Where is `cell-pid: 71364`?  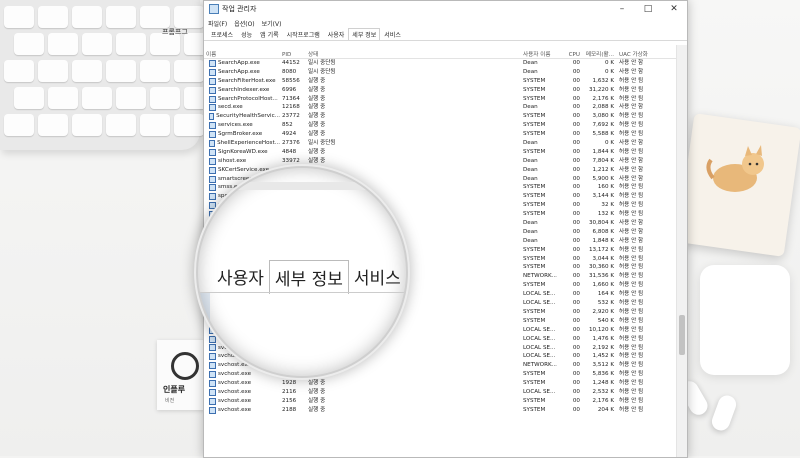
cell-pid: 71364 is located at coordinates (291, 98).